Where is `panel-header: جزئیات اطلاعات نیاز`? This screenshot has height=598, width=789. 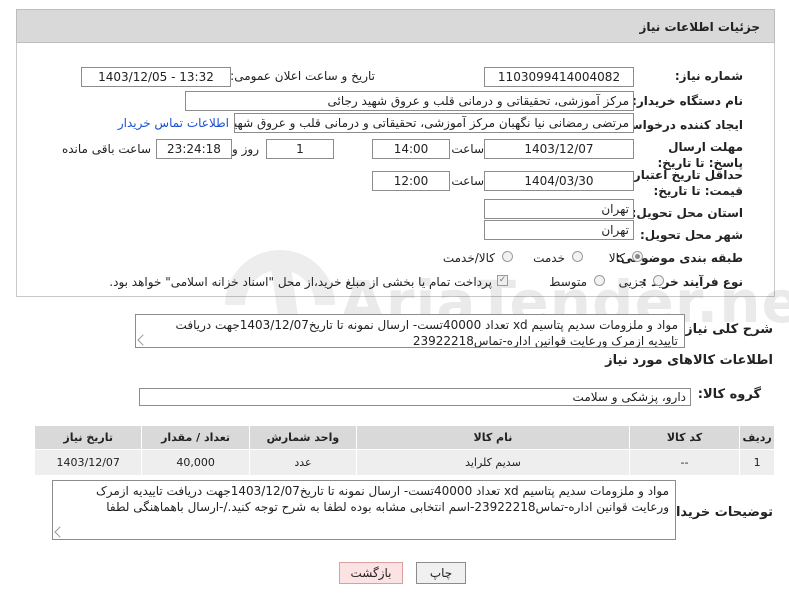 panel-header: جزئیات اطلاعات نیاز is located at coordinates (395, 26).